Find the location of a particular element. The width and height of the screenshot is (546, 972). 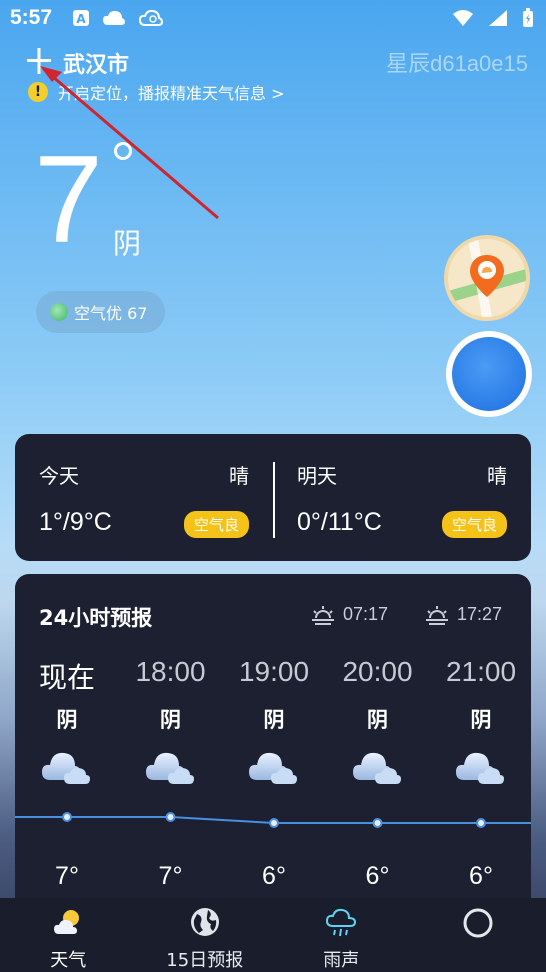

annotation-arrow is located at coordinates (129, 143).